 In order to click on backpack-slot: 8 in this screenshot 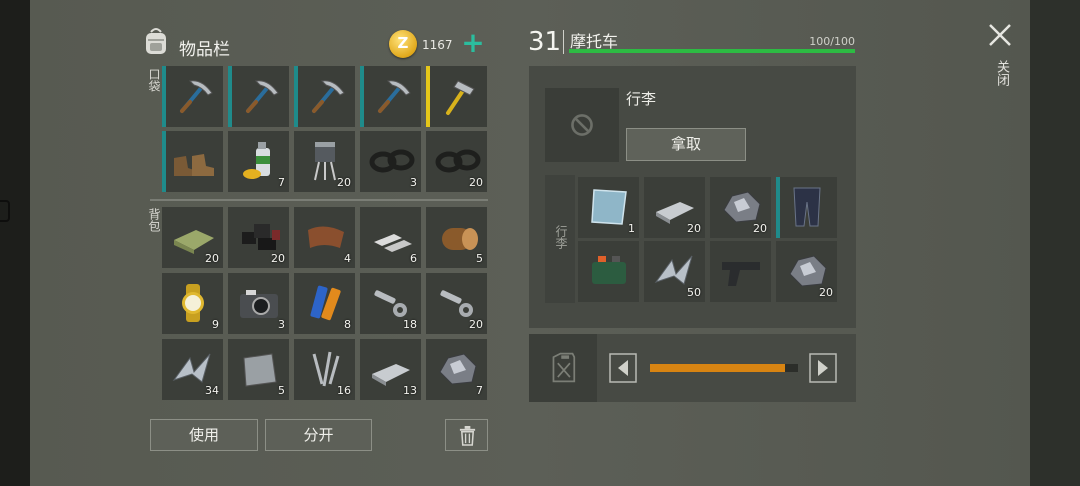, I will do `click(324, 303)`.